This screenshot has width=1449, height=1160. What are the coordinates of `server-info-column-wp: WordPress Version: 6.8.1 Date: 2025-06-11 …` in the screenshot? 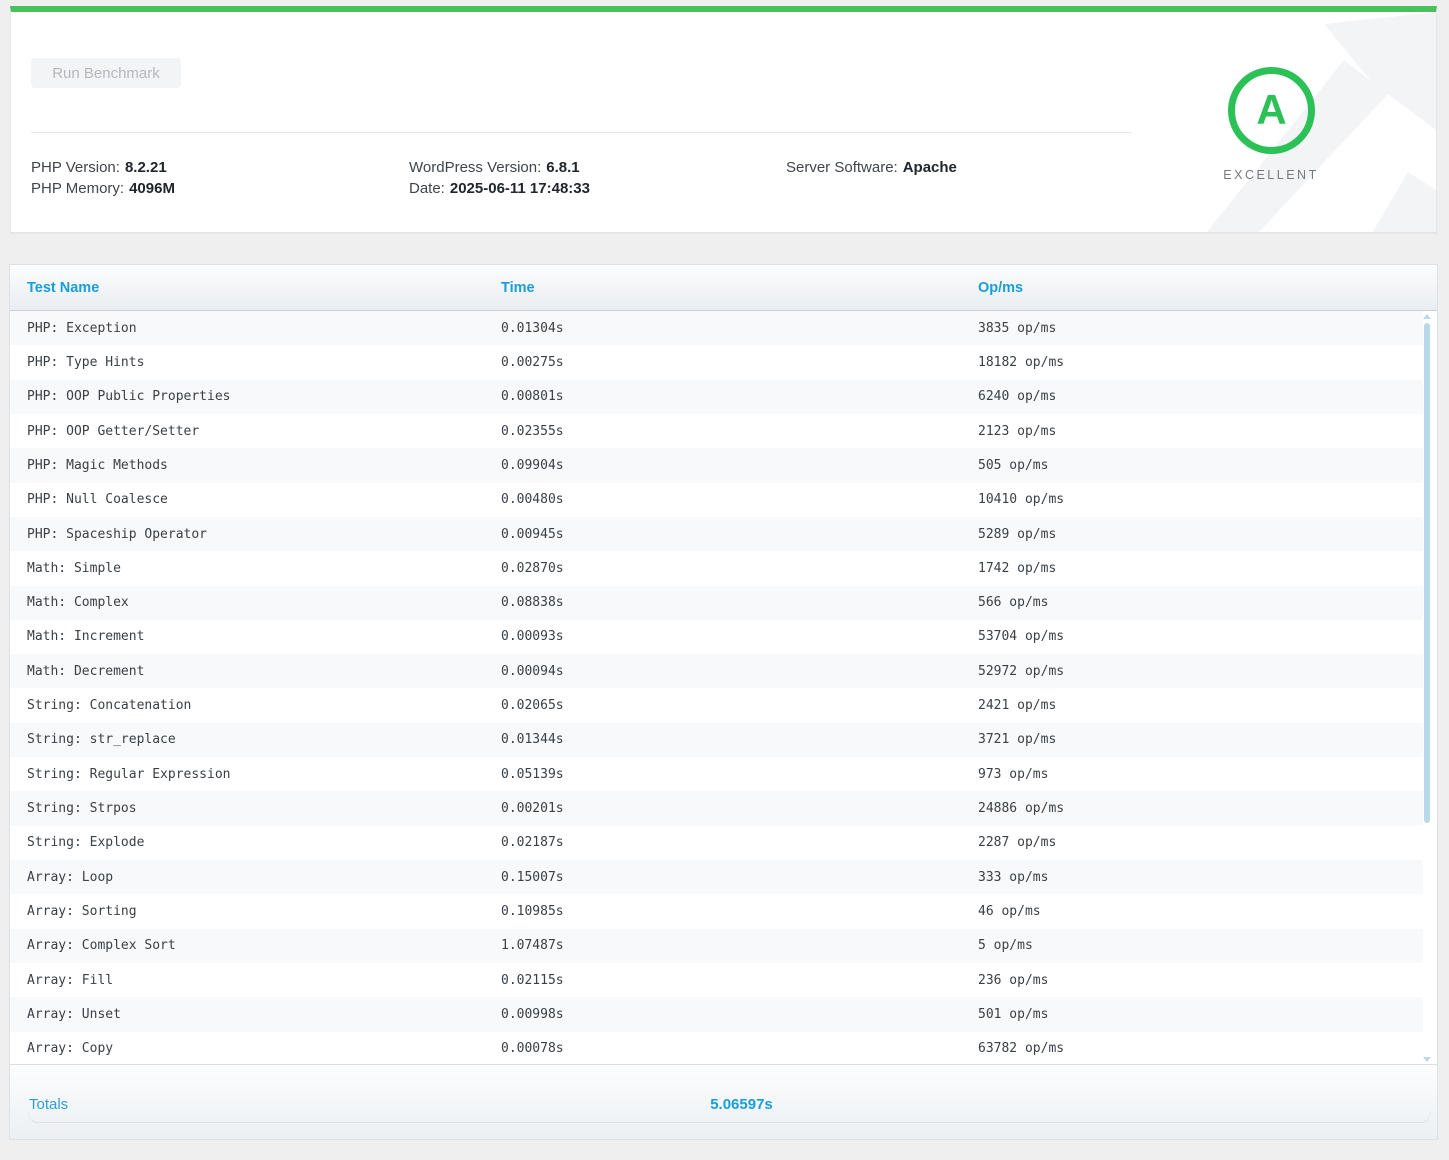 It's located at (499, 178).